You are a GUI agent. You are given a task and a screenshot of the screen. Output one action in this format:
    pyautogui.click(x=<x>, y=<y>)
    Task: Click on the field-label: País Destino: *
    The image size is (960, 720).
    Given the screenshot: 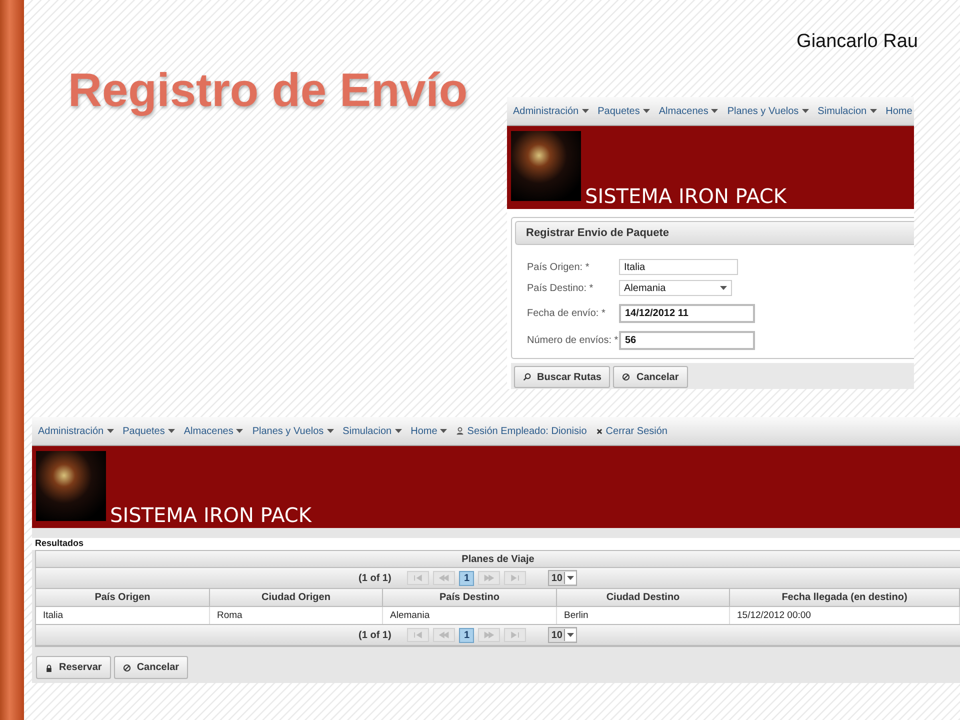 What is the action you would take?
    pyautogui.click(x=560, y=288)
    